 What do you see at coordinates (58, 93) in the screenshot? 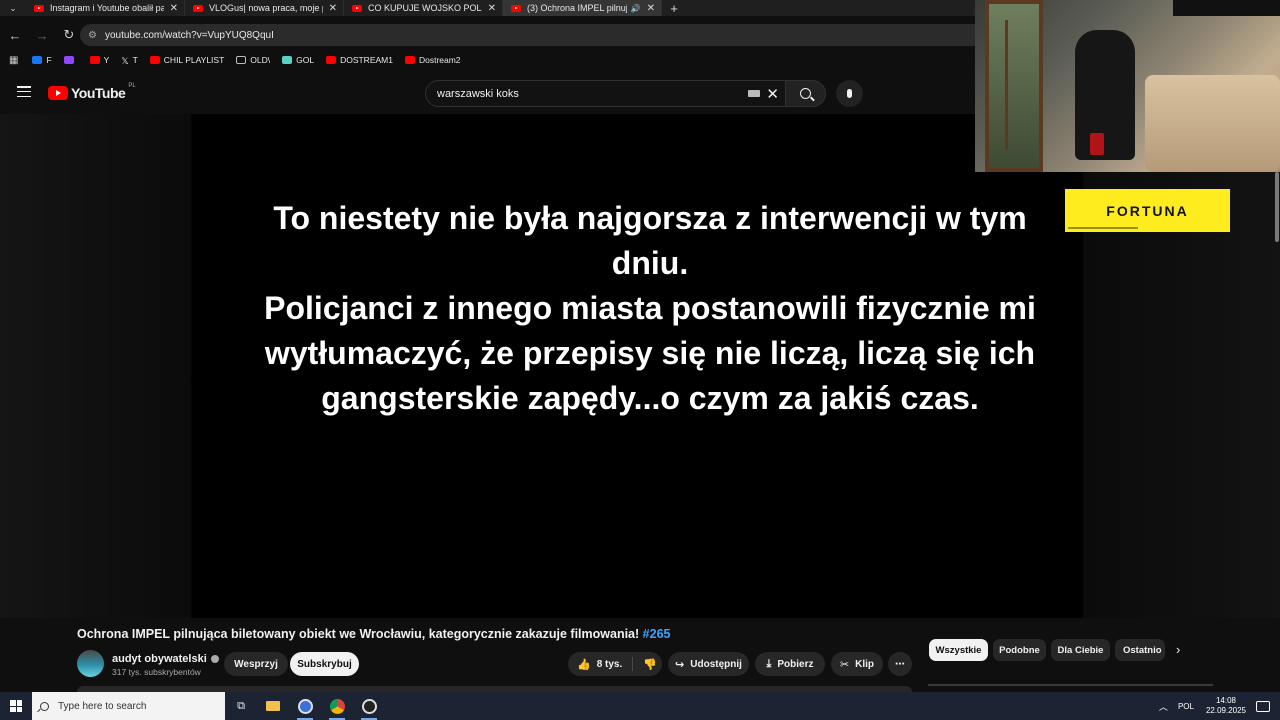
I see `youtube-play-logo-icon` at bounding box center [58, 93].